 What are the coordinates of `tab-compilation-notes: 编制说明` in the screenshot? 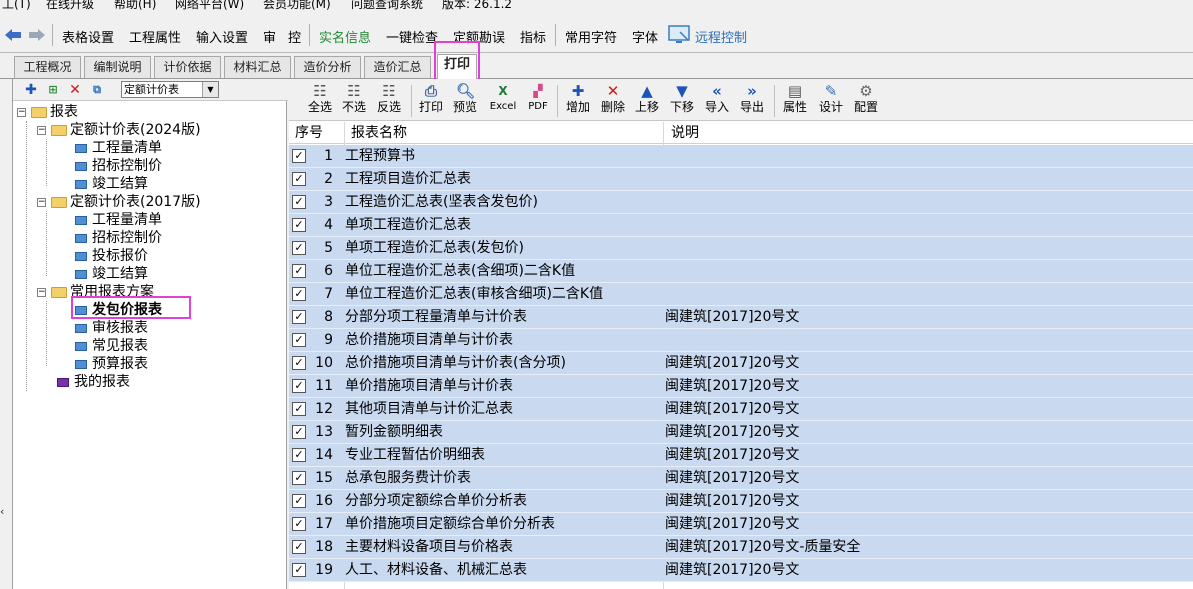 It's located at (117, 67).